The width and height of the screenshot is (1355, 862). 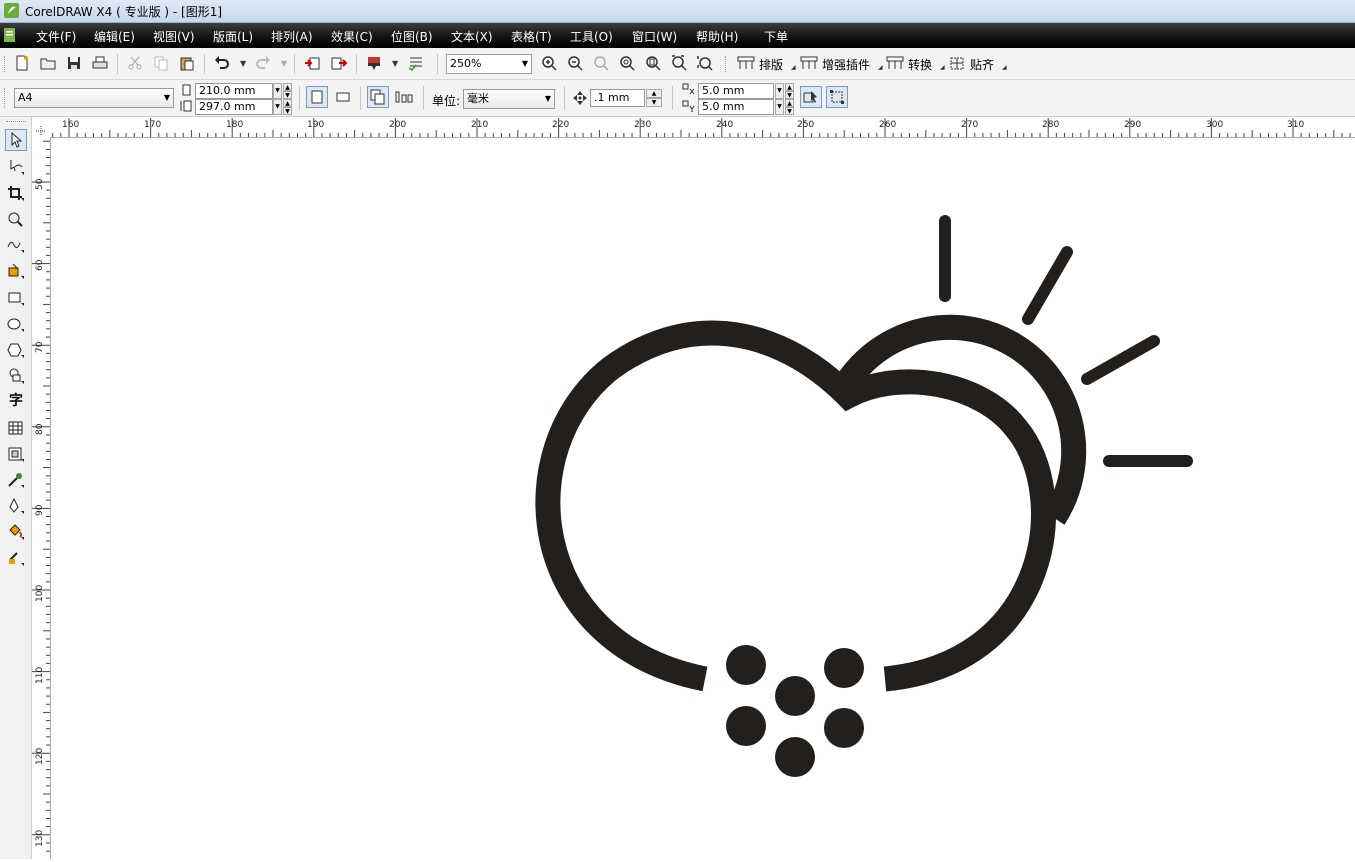 I want to click on ellipse-tool, so click(x=16, y=324).